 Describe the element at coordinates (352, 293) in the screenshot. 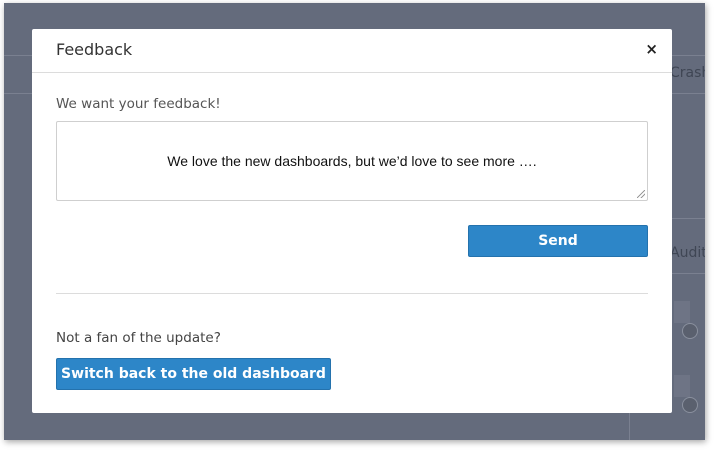

I see `section-divider` at that location.